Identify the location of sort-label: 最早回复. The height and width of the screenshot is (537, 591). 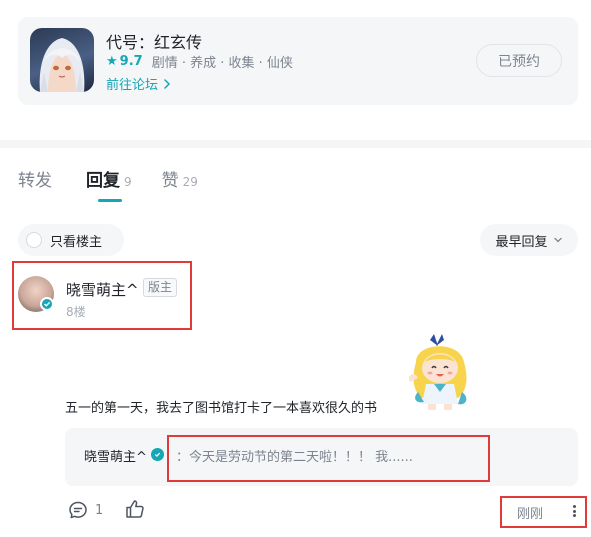
(521, 242).